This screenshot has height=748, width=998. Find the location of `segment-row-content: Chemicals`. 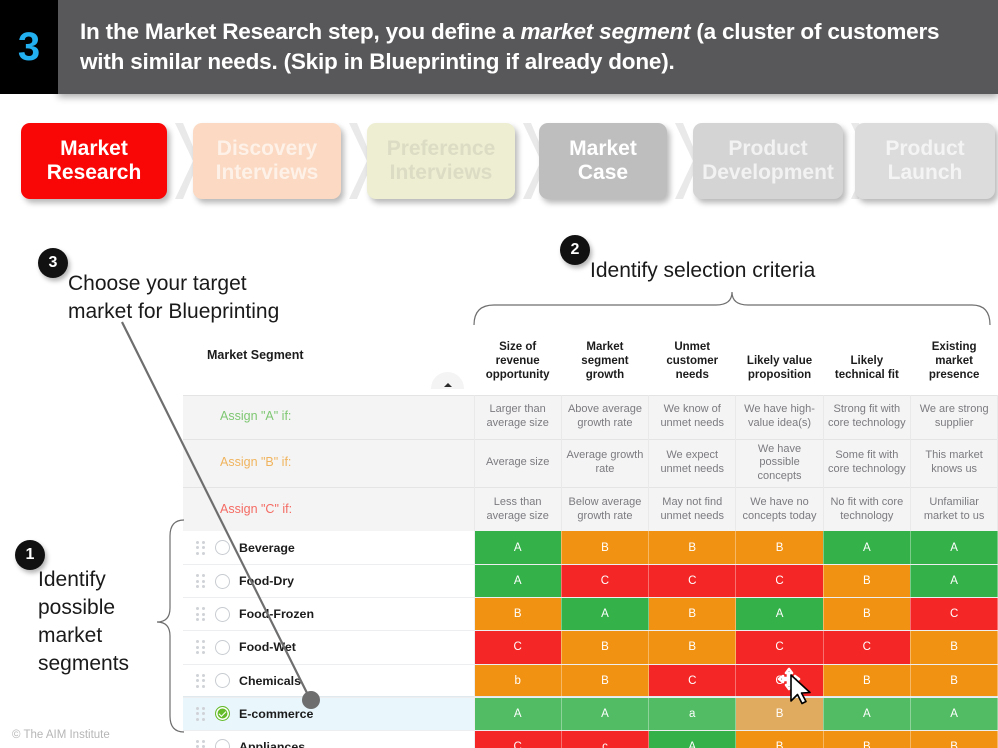

segment-row-content: Chemicals is located at coordinates (332, 681).